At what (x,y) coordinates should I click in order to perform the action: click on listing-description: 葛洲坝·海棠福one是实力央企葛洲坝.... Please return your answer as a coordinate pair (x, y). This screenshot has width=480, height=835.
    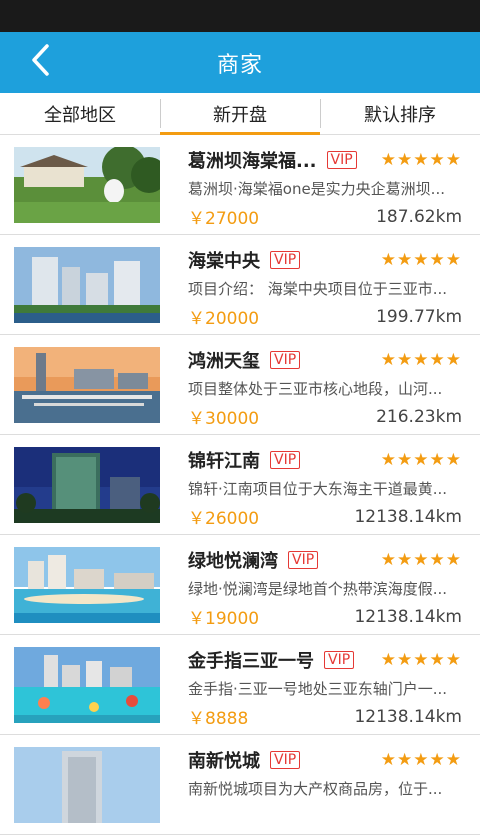
    Looking at the image, I should click on (316, 189).